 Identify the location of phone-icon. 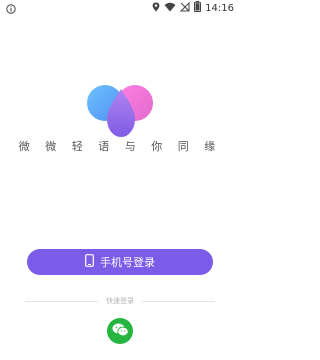
(89, 262).